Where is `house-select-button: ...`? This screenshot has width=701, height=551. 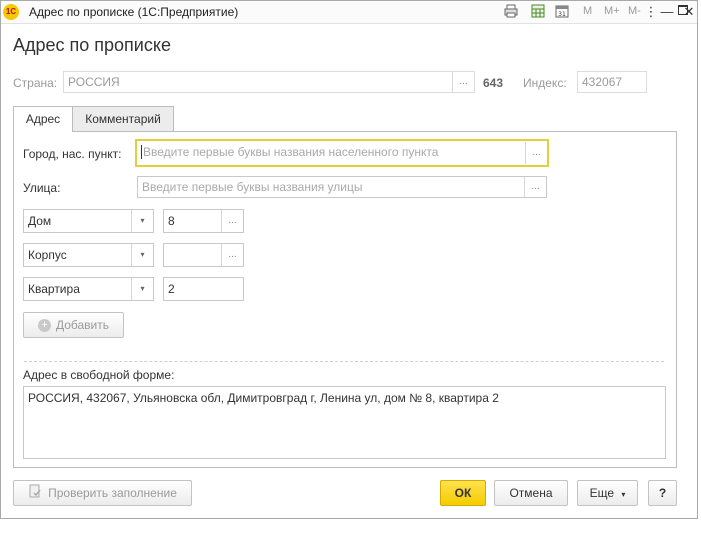
house-select-button: ... is located at coordinates (232, 221).